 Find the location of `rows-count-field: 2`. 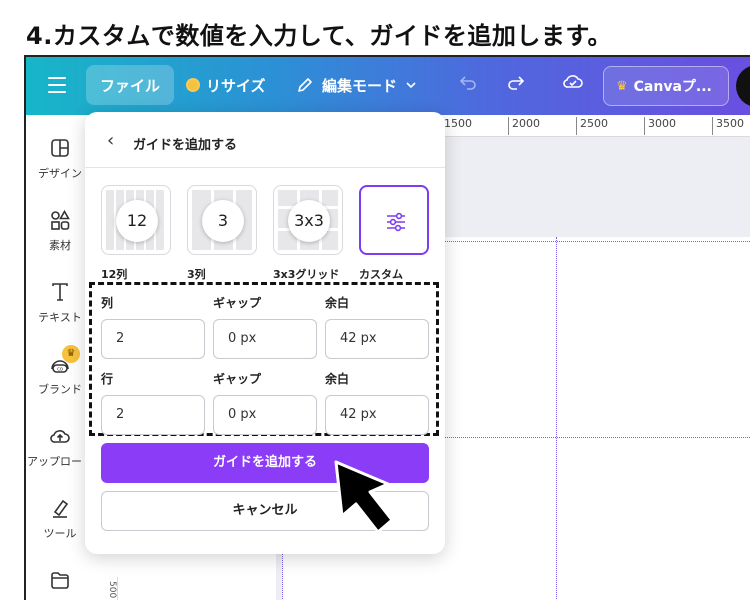

rows-count-field: 2 is located at coordinates (153, 415).